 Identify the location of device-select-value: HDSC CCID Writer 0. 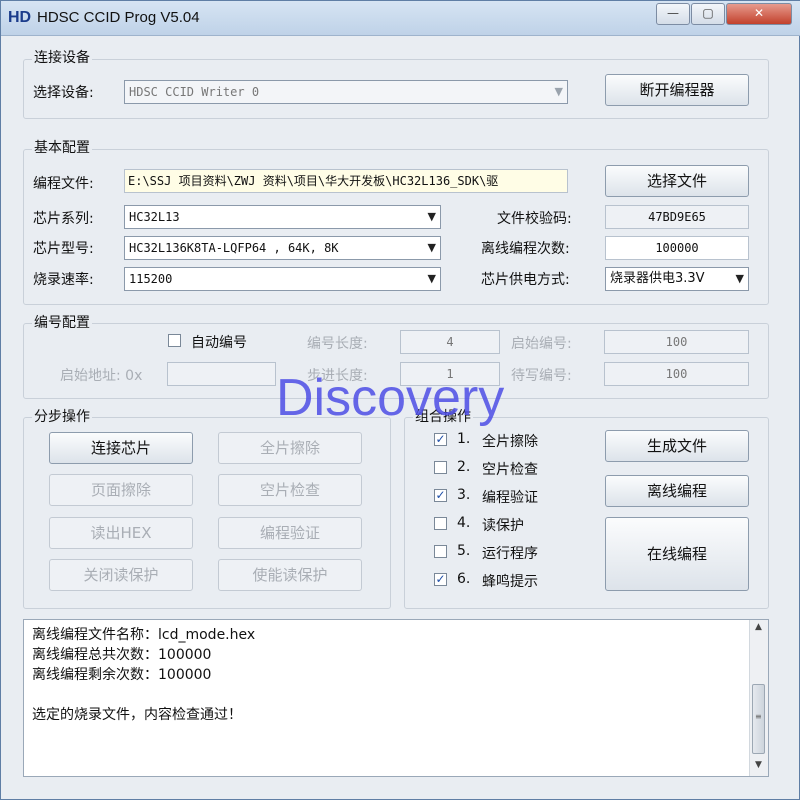
(194, 92).